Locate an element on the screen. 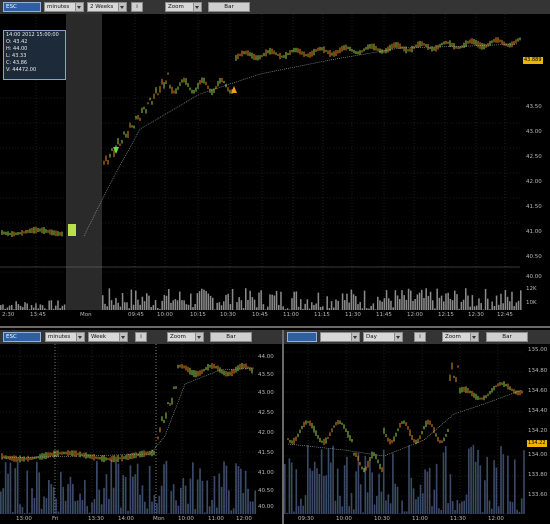 The width and height of the screenshot is (550, 524). right-x-label: 10:00 is located at coordinates (344, 519).